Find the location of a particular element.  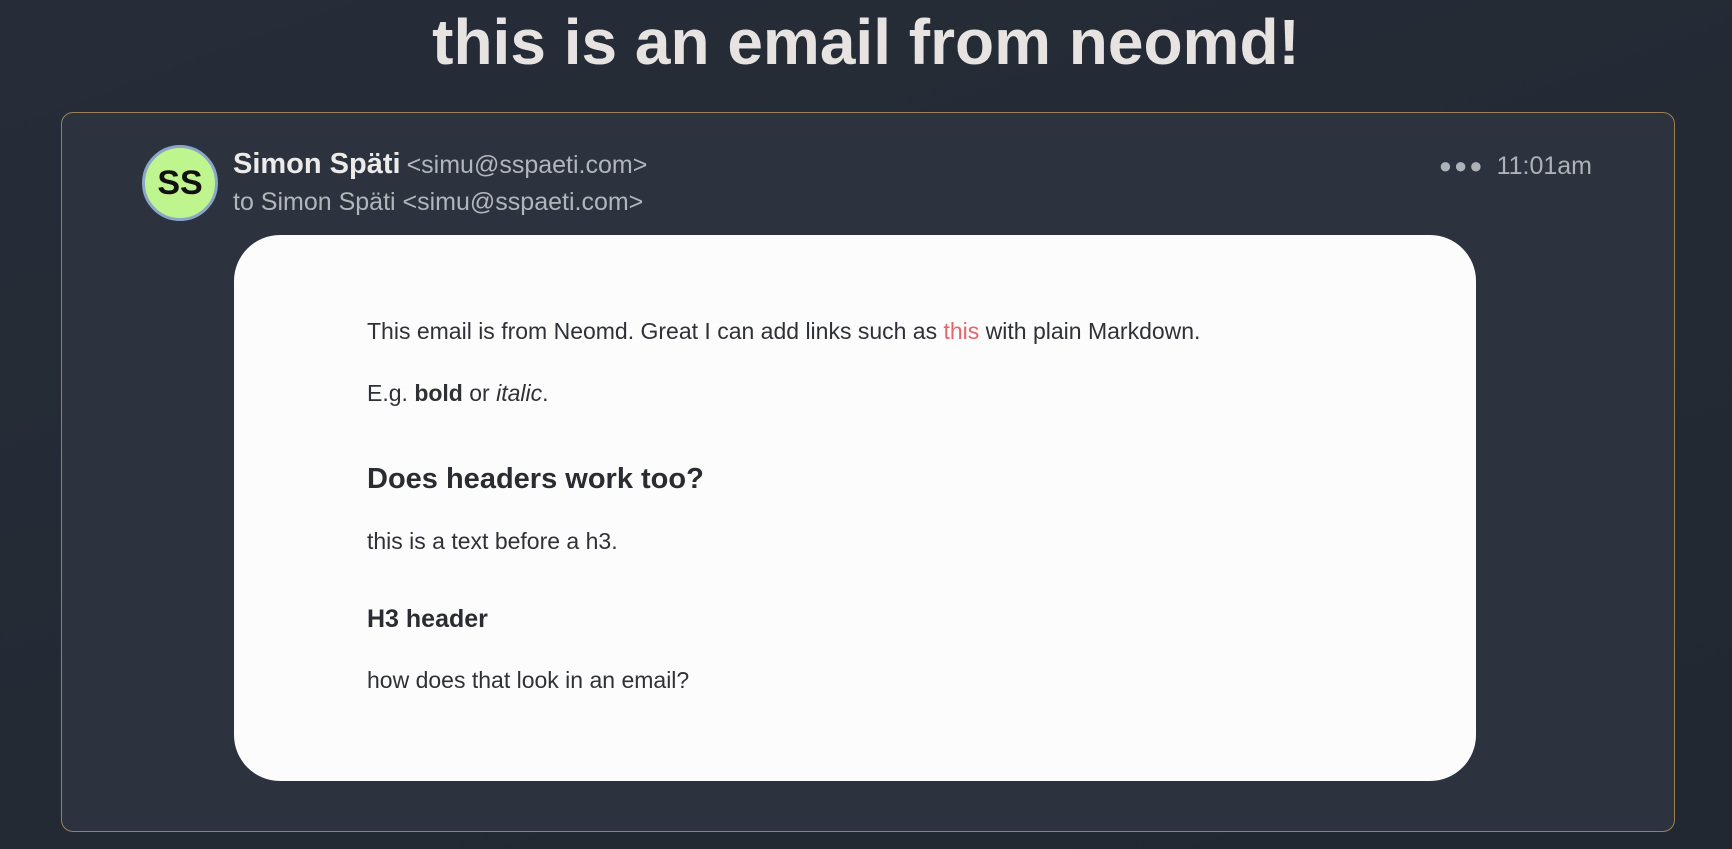

message-time: 11:01am is located at coordinates (1544, 166).